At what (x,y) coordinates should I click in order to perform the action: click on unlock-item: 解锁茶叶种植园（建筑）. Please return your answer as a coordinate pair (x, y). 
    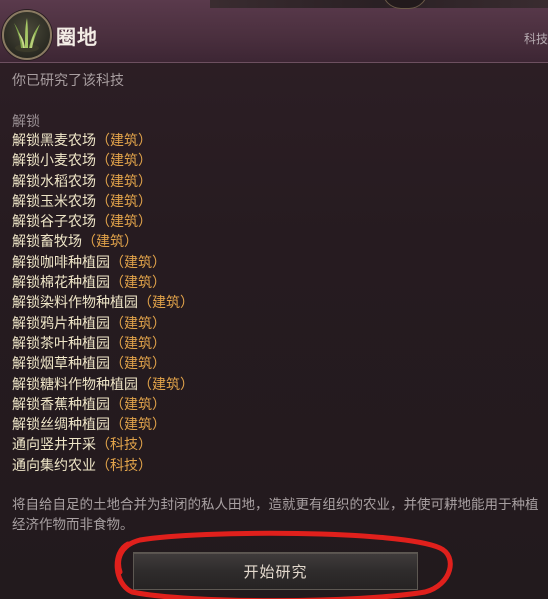
    Looking at the image, I should click on (103, 344).